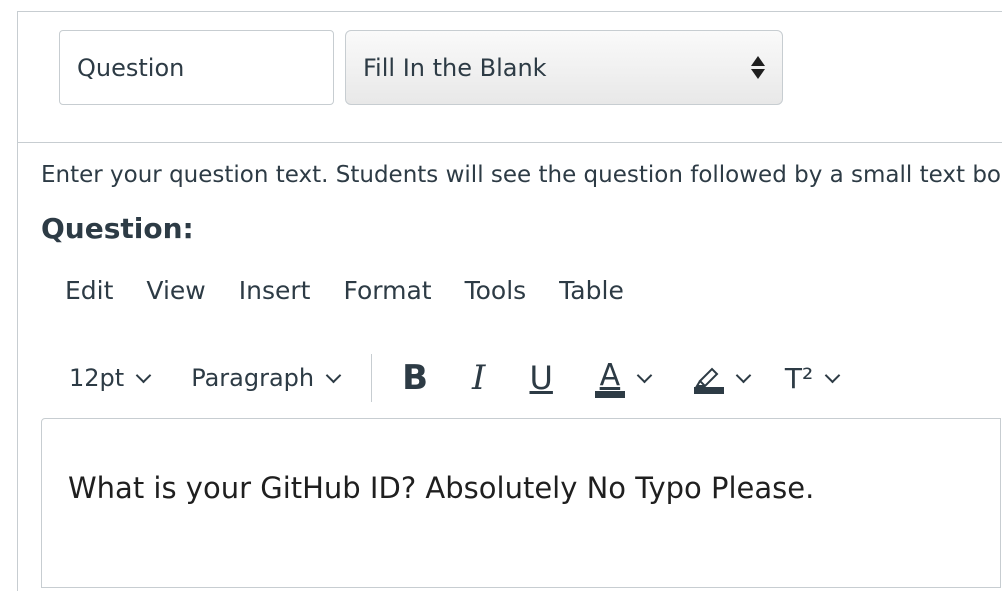 Image resolution: width=1002 pixels, height=591 pixels. I want to click on block-format-dropdown: Paragraph, so click(266, 378).